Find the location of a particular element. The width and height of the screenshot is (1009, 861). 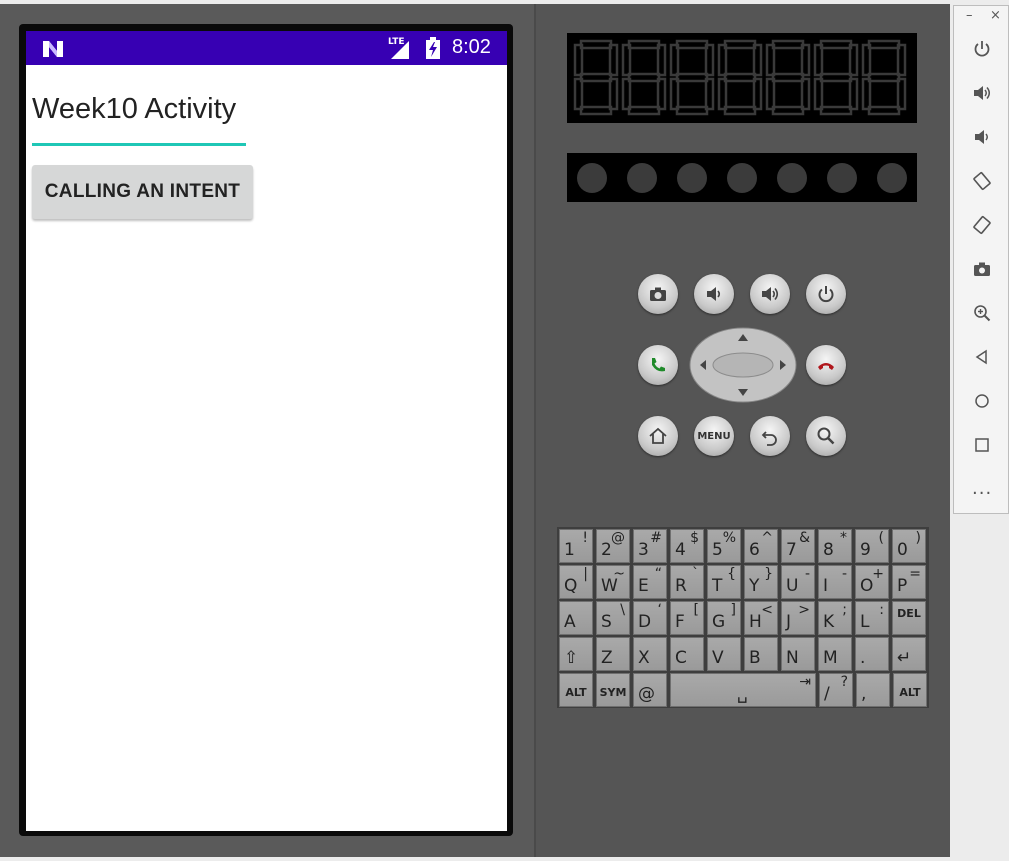

key-special: . is located at coordinates (872, 654).